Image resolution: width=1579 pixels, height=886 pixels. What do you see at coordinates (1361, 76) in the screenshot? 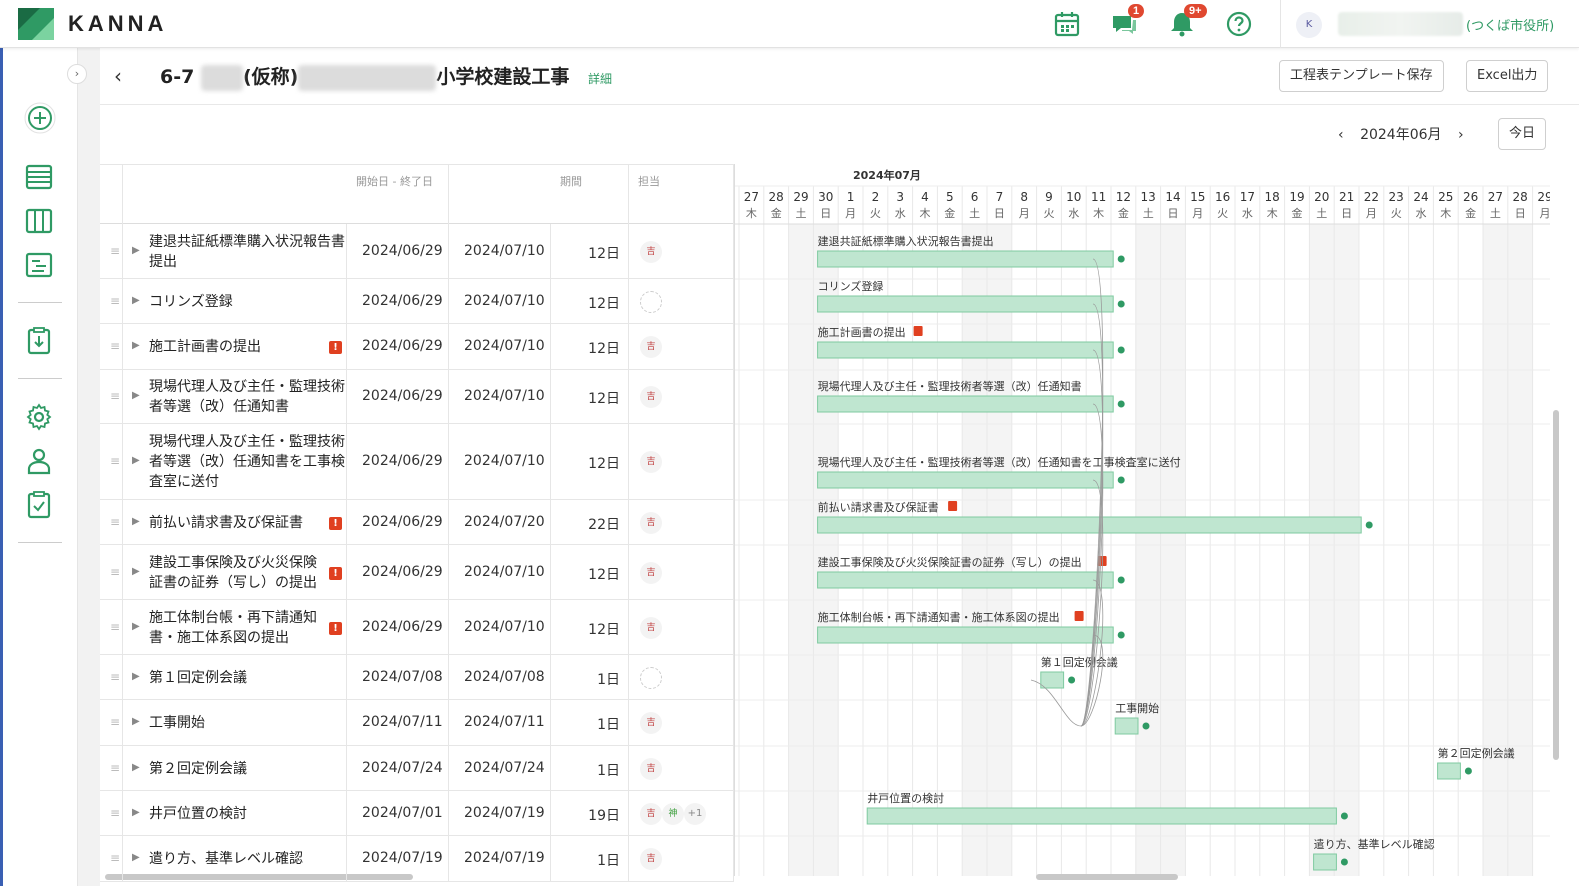
I see `save-template-button: 工程表テンプレート保存` at bounding box center [1361, 76].